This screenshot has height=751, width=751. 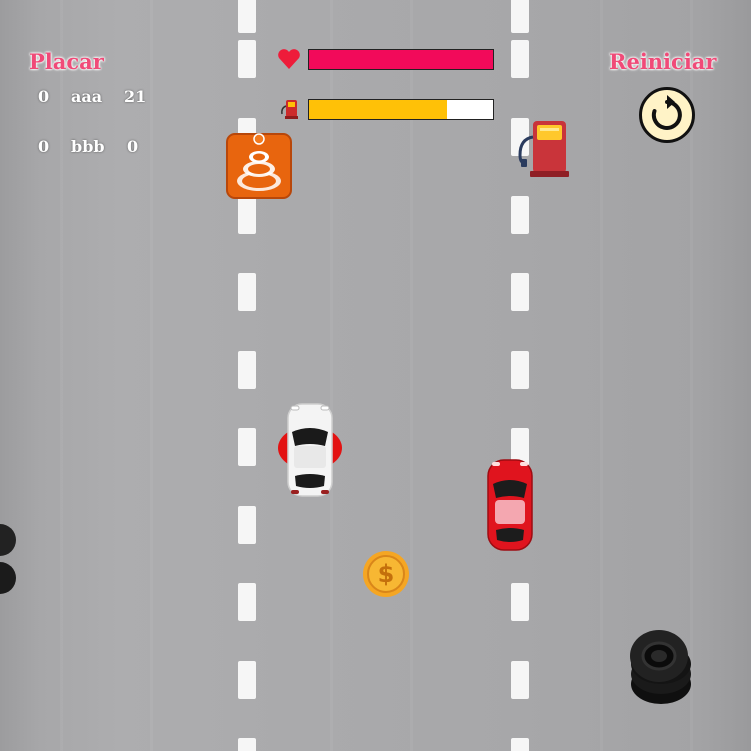 I want to click on fuel-bar-fill, so click(x=378, y=109).